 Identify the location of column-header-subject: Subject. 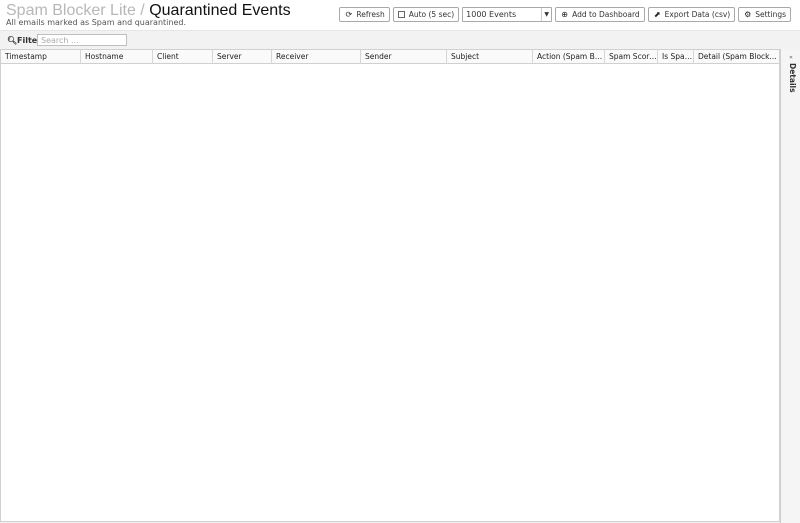
(490, 57).